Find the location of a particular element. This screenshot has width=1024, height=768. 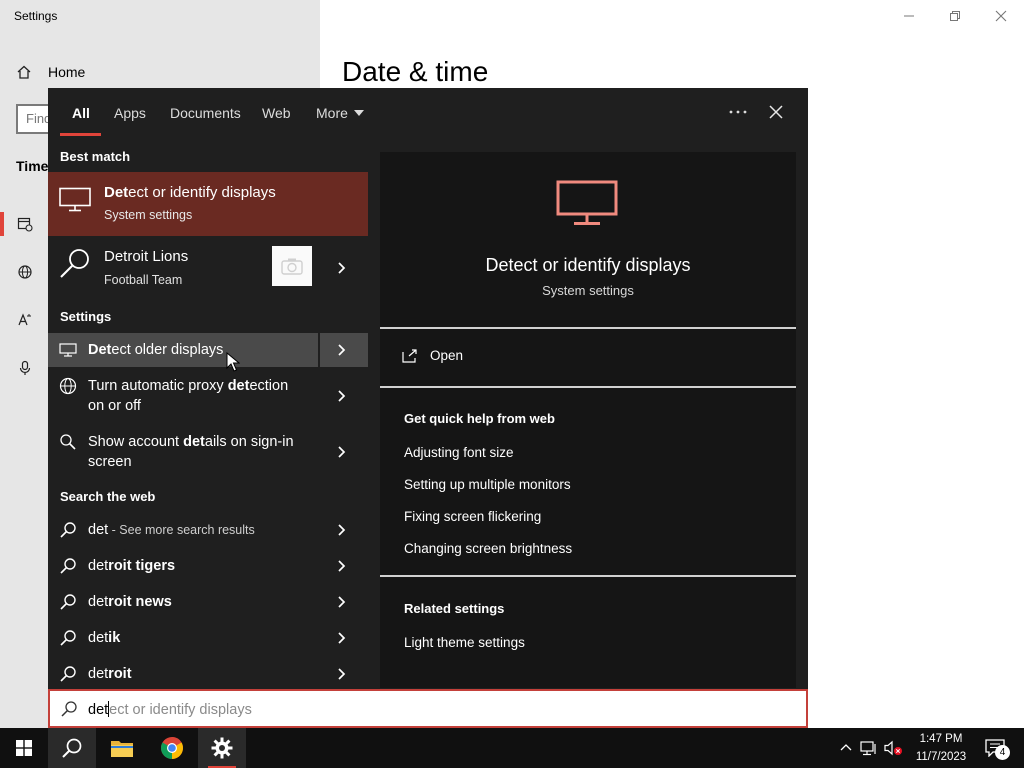

restore-icon is located at coordinates (955, 16).